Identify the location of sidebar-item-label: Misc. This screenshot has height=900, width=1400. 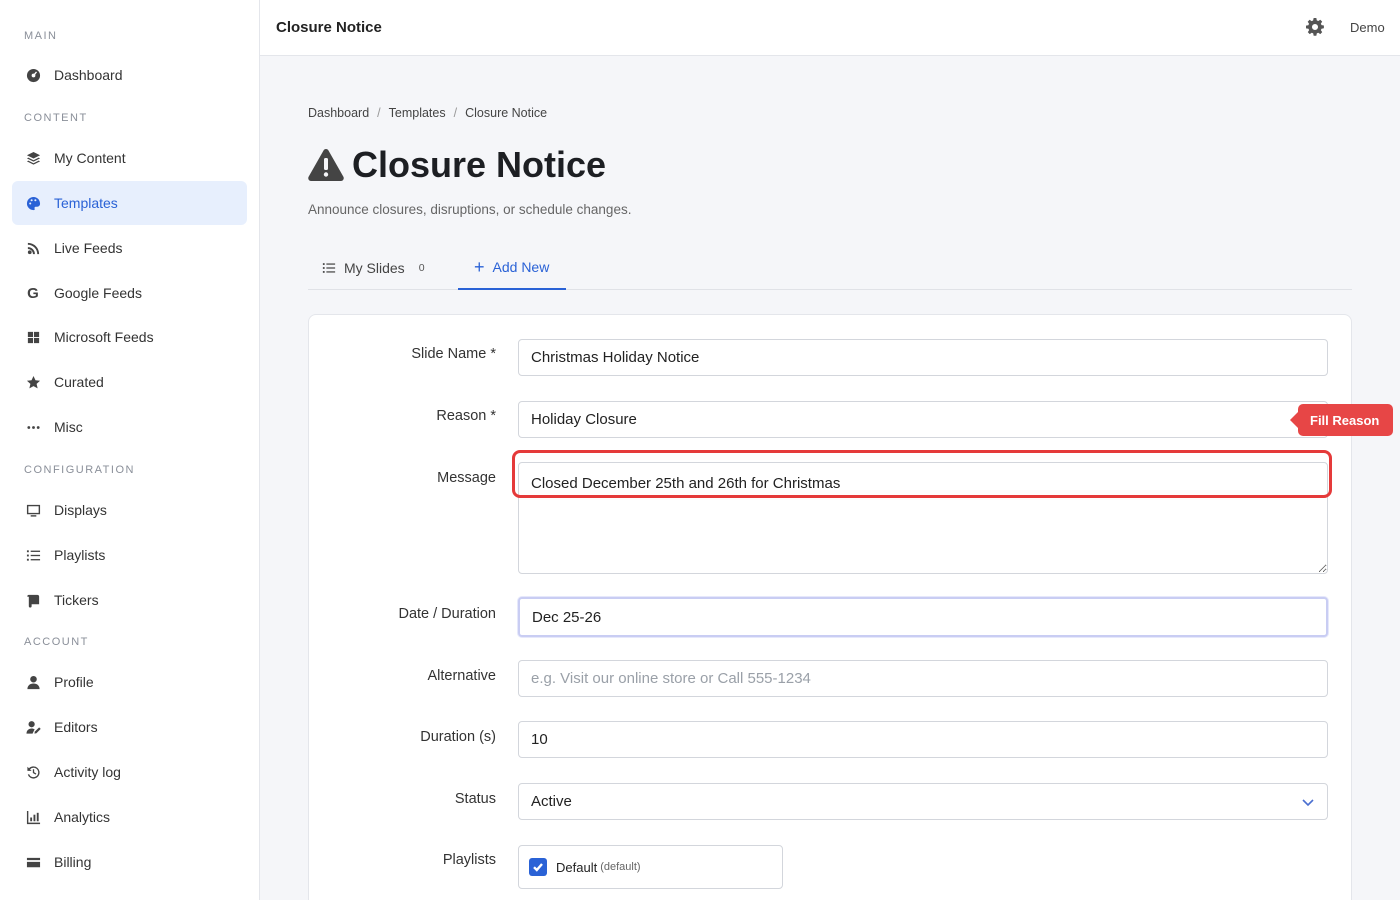
(68, 427).